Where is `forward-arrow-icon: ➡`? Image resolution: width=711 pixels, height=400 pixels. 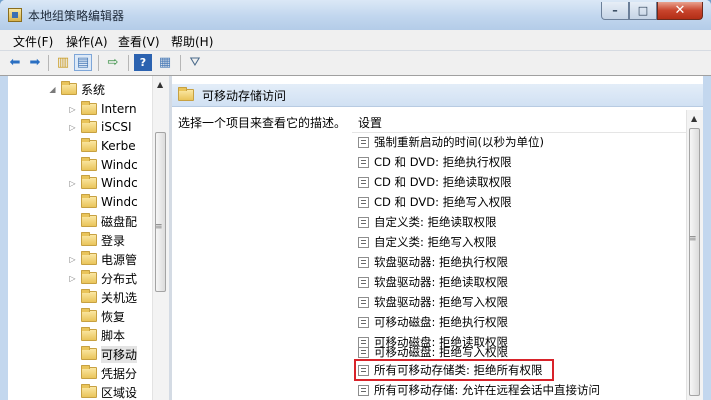
forward-arrow-icon: ➡ is located at coordinates (35, 62).